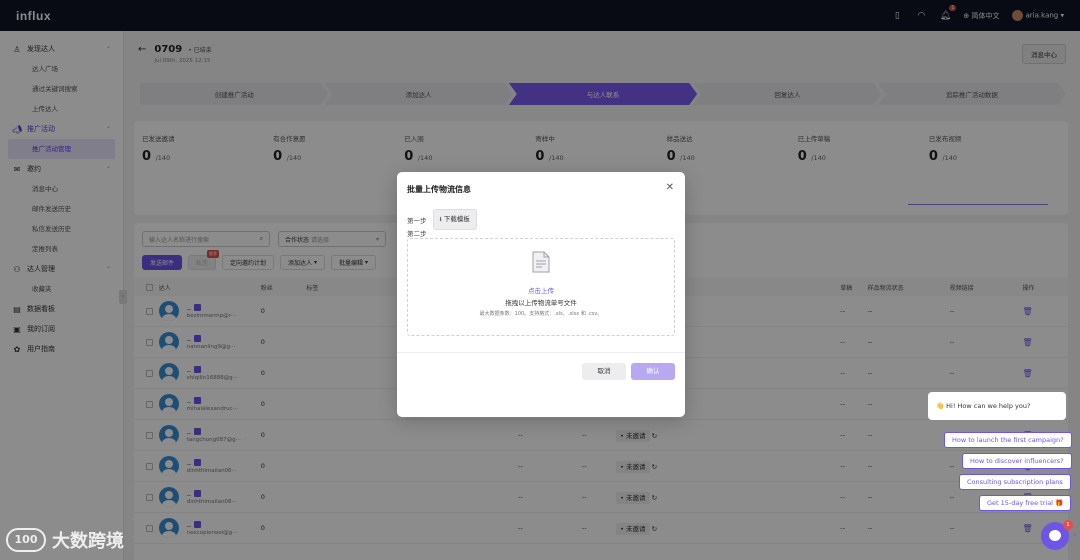 The width and height of the screenshot is (1080, 560). What do you see at coordinates (417, 234) in the screenshot?
I see `step-two-label: 第二步` at bounding box center [417, 234].